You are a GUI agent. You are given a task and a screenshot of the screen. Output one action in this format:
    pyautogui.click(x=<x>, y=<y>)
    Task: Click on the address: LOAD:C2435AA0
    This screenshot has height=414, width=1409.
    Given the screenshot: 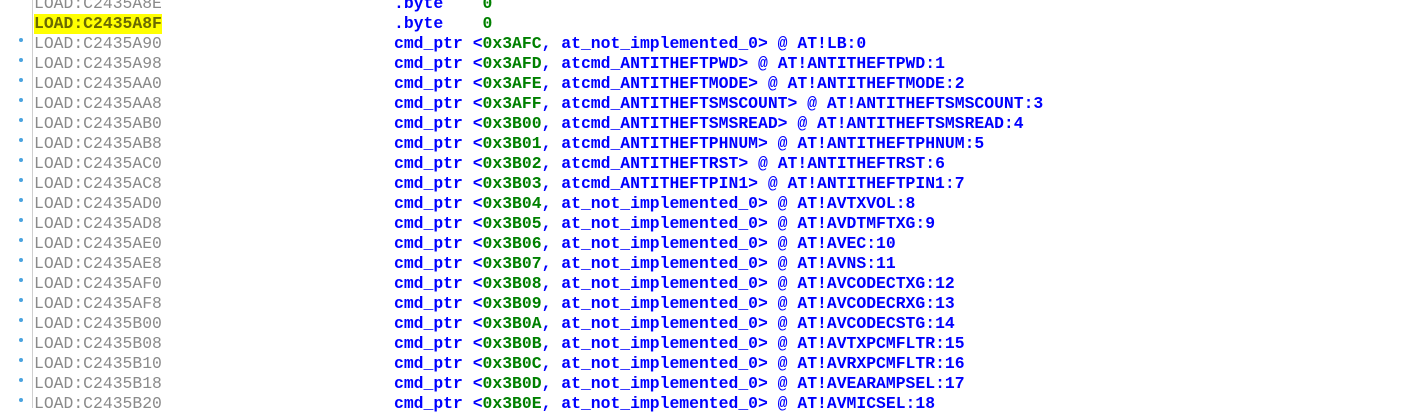 What is the action you would take?
    pyautogui.click(x=98, y=84)
    